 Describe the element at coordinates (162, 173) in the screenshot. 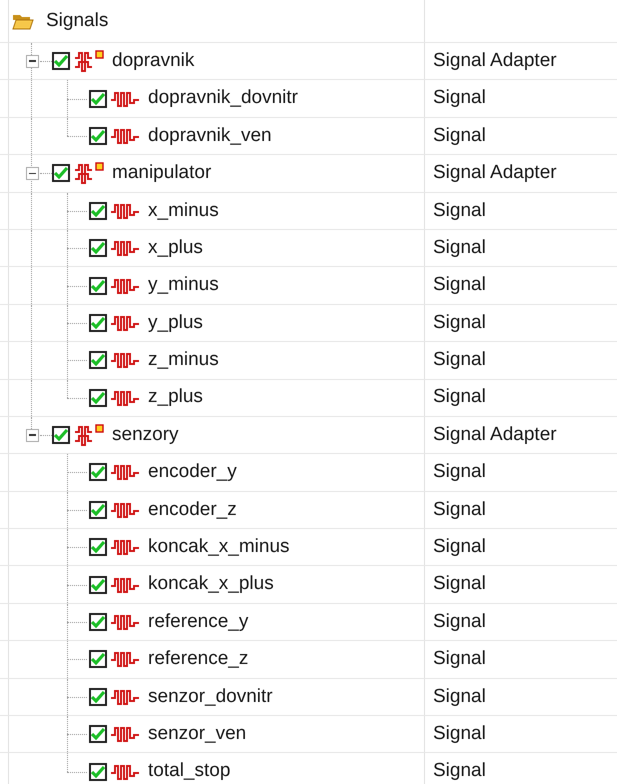

I see `tree-label: manipulator` at that location.